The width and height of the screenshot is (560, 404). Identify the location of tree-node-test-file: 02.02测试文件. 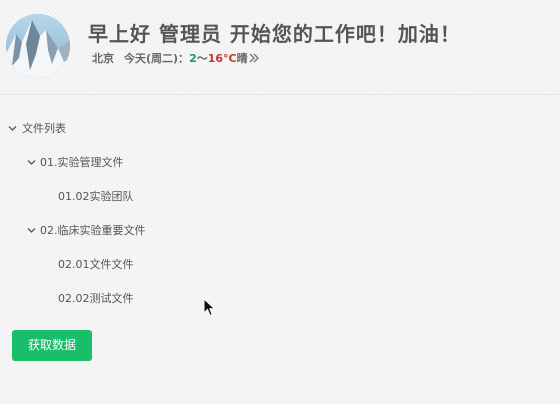
(150, 299).